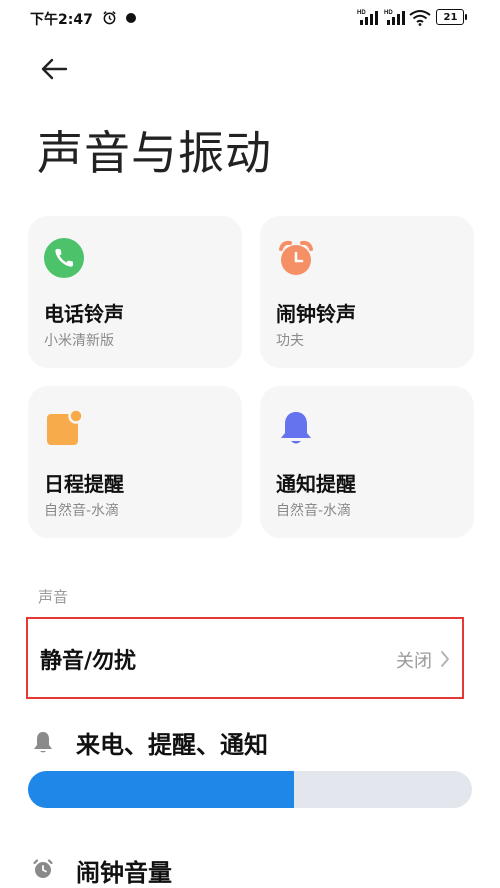 The width and height of the screenshot is (500, 888). What do you see at coordinates (109, 18) in the screenshot?
I see `alarm-status-icon` at bounding box center [109, 18].